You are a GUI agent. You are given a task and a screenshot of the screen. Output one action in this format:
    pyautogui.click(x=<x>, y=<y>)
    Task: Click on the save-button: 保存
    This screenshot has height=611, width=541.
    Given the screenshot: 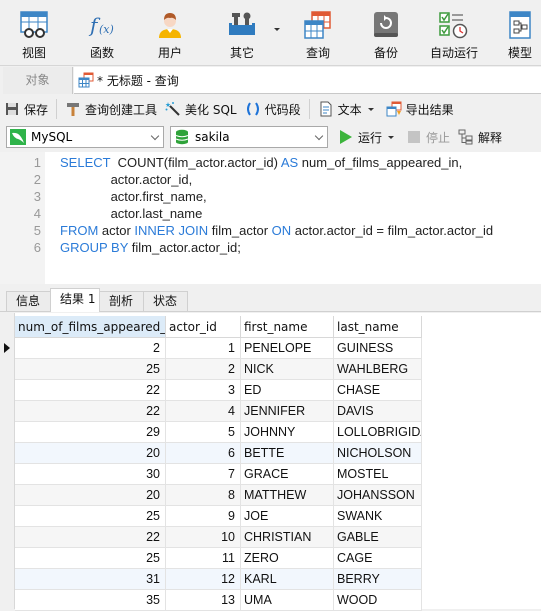 What is the action you would take?
    pyautogui.click(x=26, y=109)
    